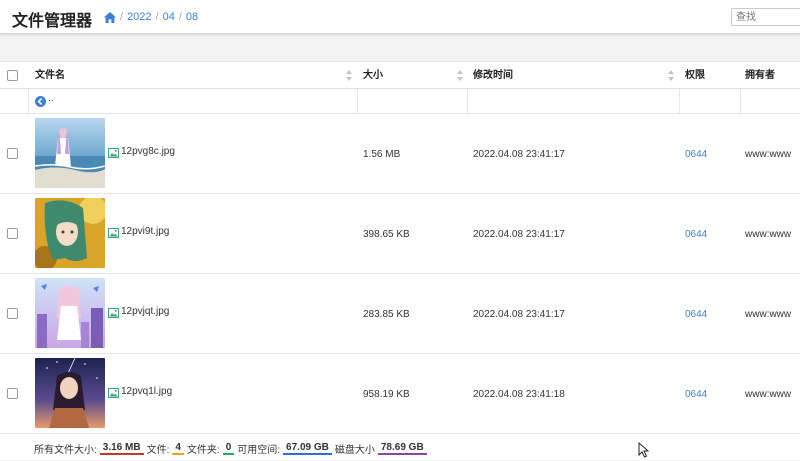  I want to click on table-header: 文件名 大小 修改时间 权限 拥有者, so click(400, 75).